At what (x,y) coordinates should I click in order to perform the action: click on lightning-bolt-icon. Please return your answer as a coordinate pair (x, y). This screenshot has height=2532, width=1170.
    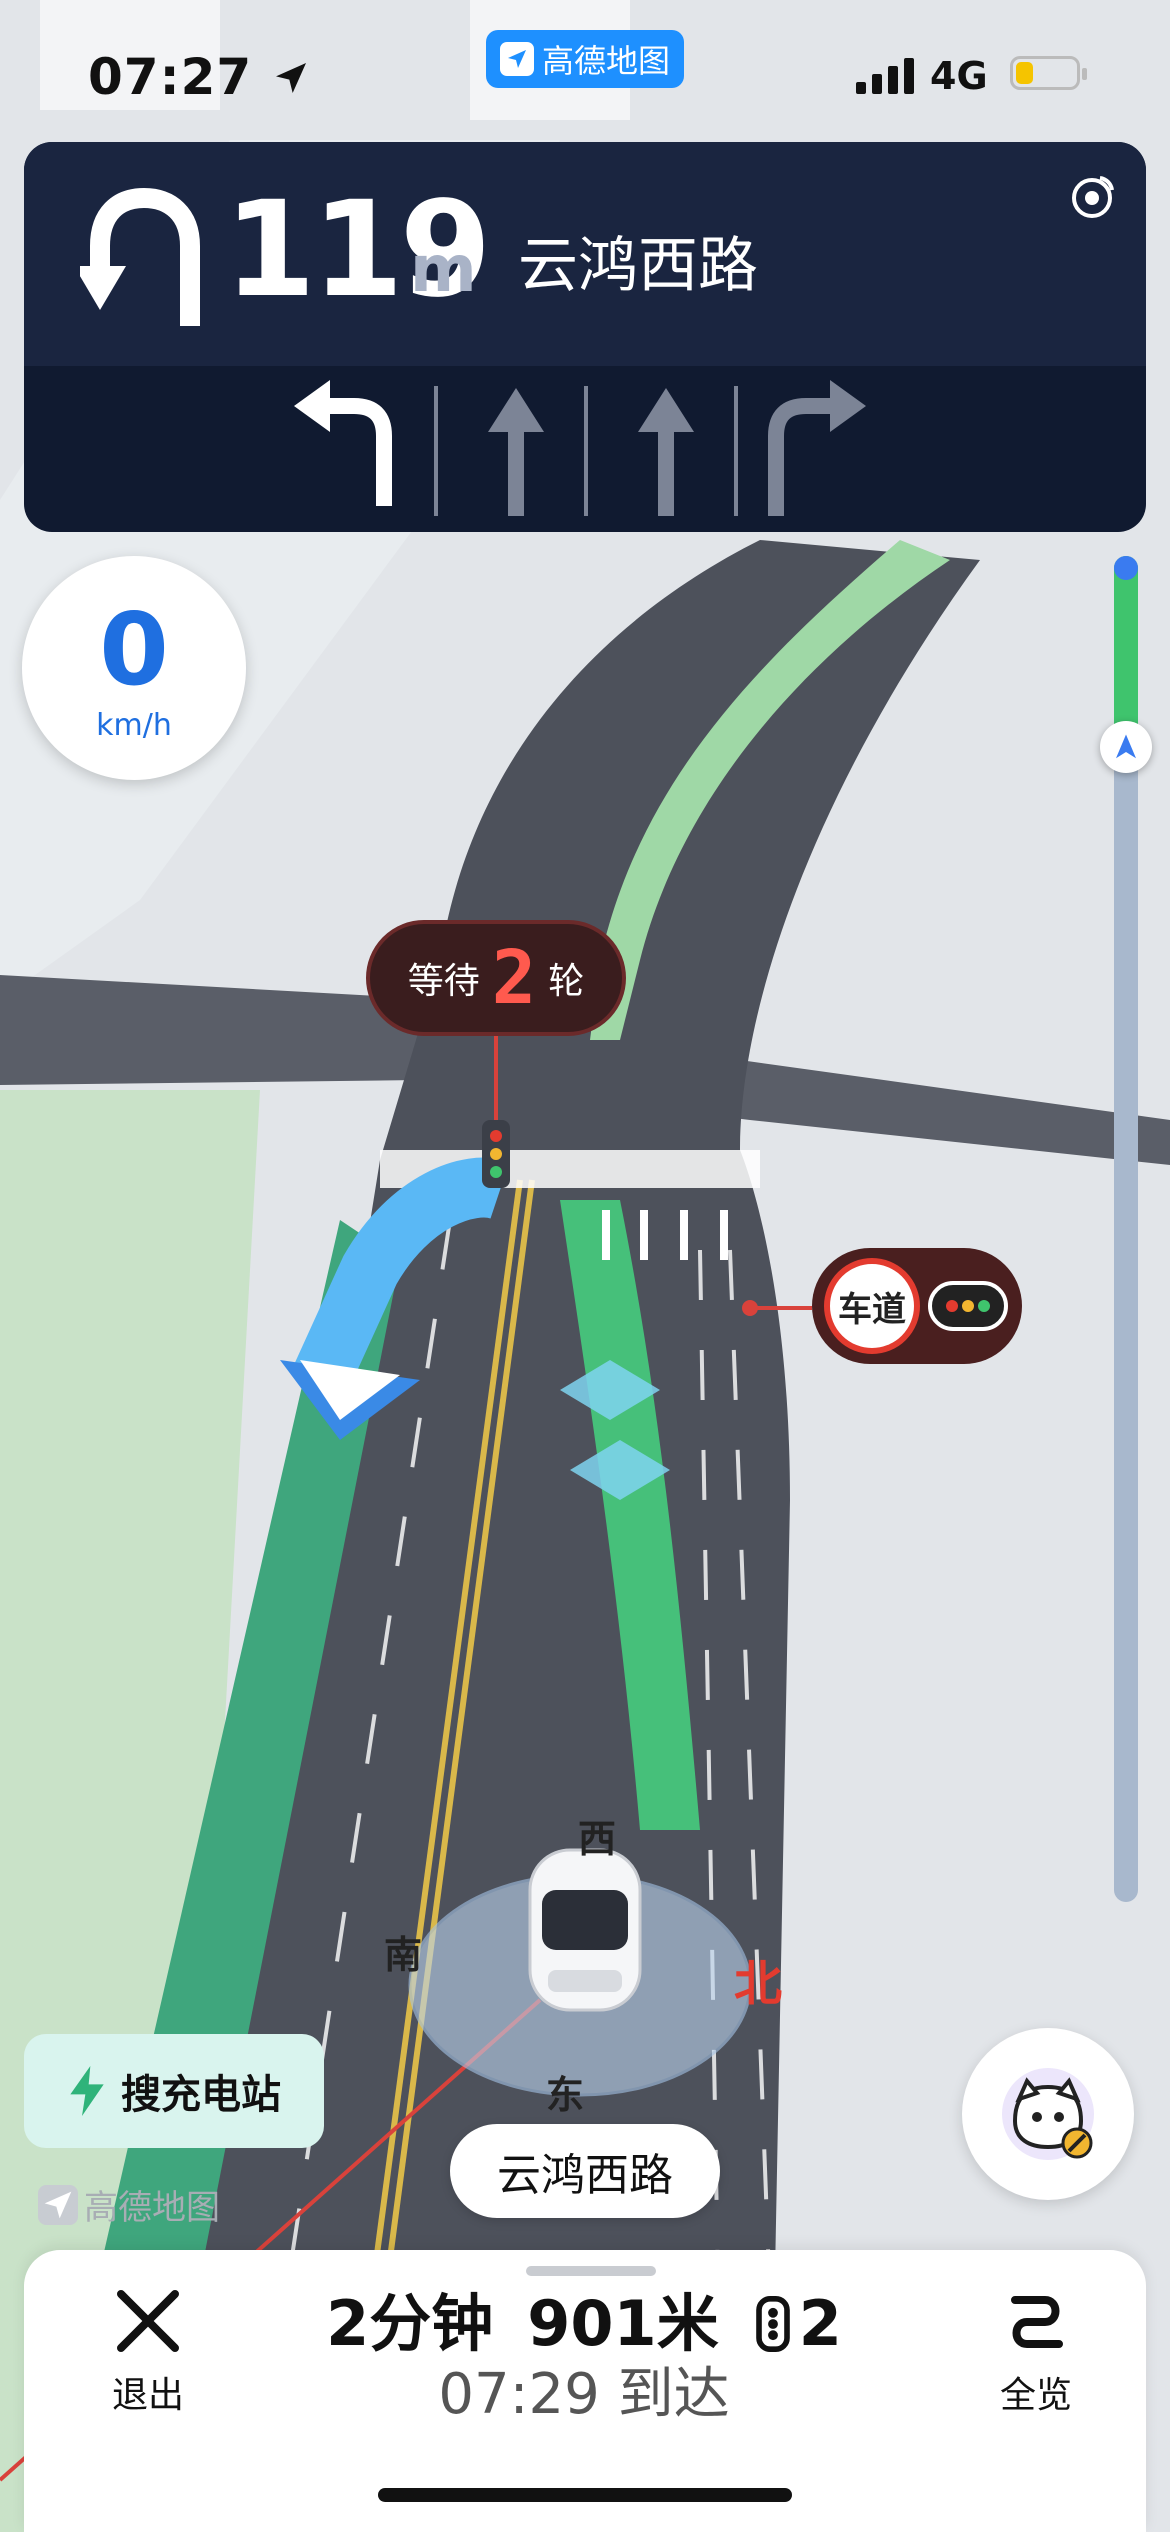
    Looking at the image, I should click on (87, 2091).